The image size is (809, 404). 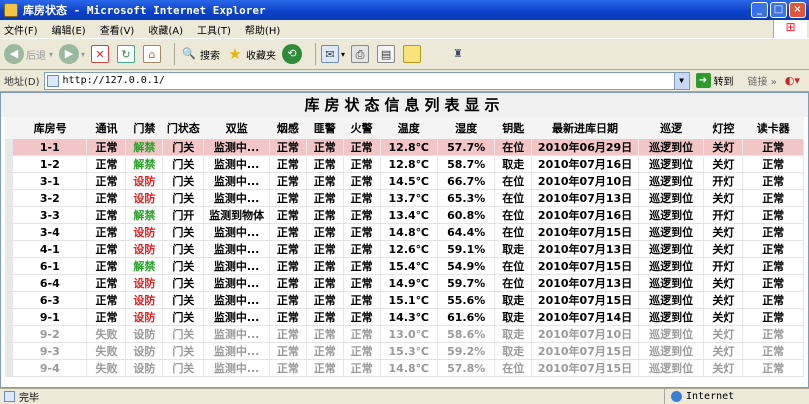 What do you see at coordinates (50, 351) in the screenshot?
I see `table-cell: 9-3` at bounding box center [50, 351].